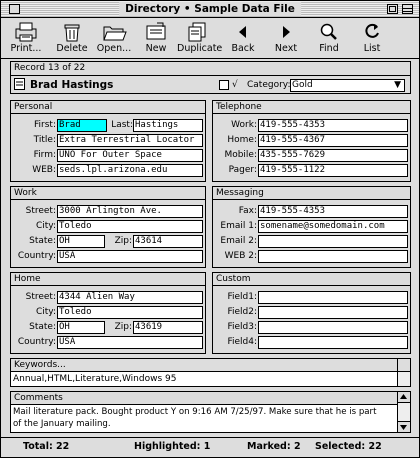 The width and height of the screenshot is (420, 458). Describe the element at coordinates (243, 48) in the screenshot. I see `back-label: Back` at that location.